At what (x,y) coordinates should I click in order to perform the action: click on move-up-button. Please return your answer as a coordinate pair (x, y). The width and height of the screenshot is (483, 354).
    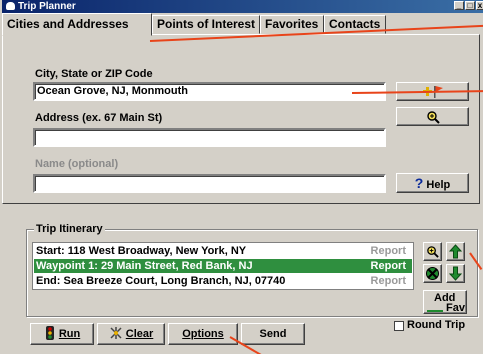
    Looking at the image, I should click on (455, 251).